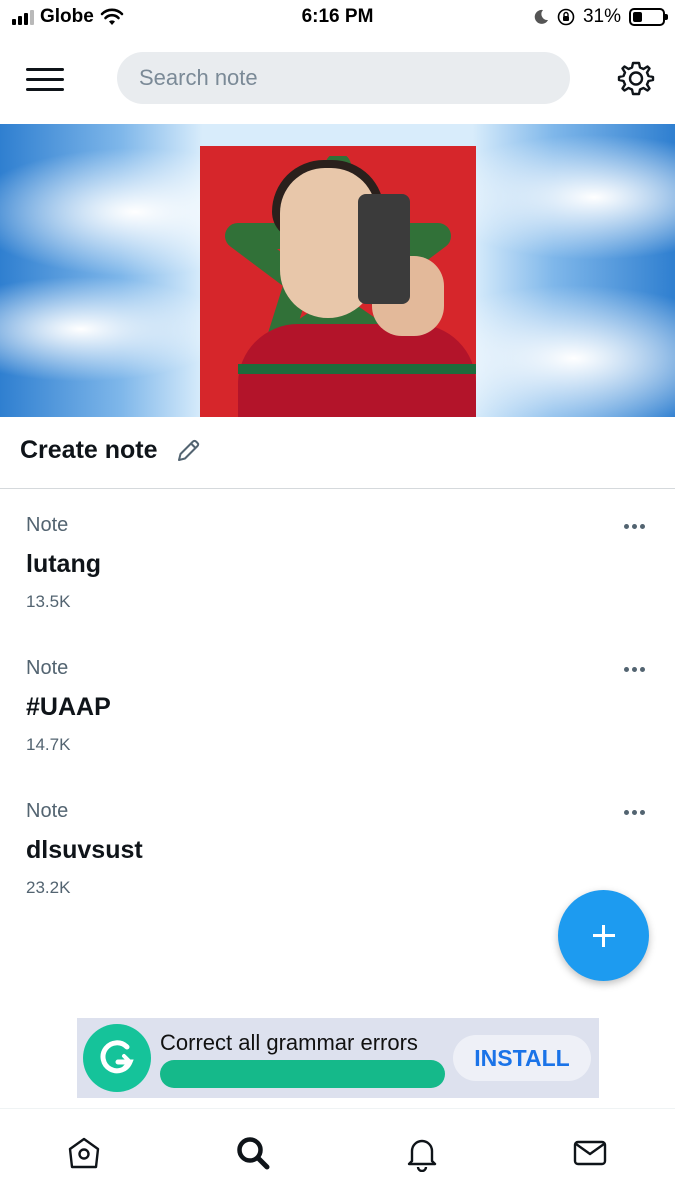 The height and width of the screenshot is (1200, 675). I want to click on battery-icon, so click(648, 17).